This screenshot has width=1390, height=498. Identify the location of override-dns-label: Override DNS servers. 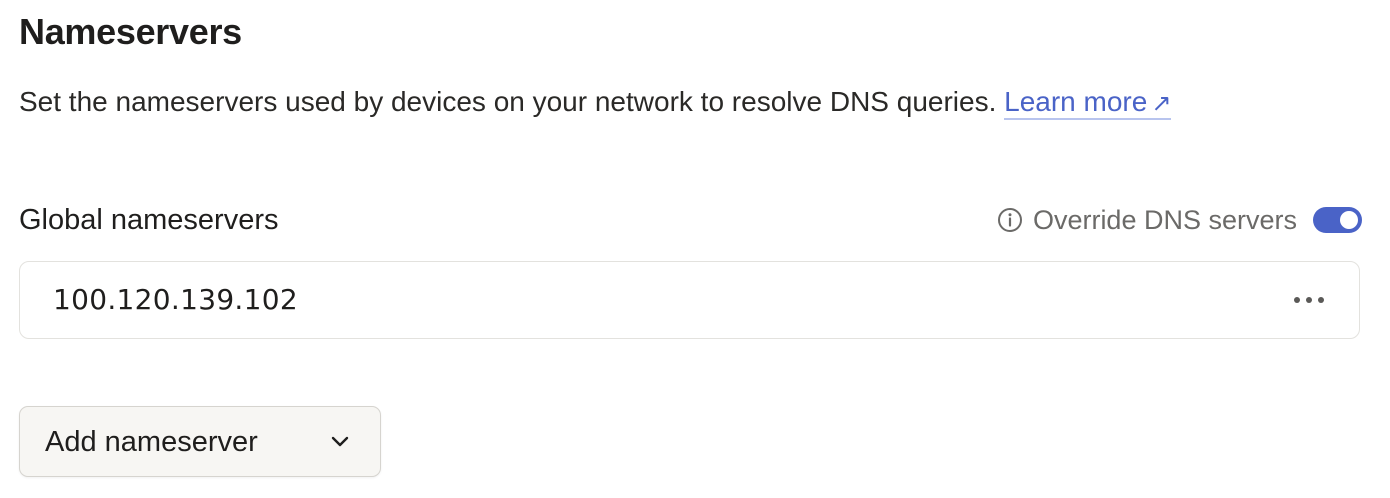
(1164, 220).